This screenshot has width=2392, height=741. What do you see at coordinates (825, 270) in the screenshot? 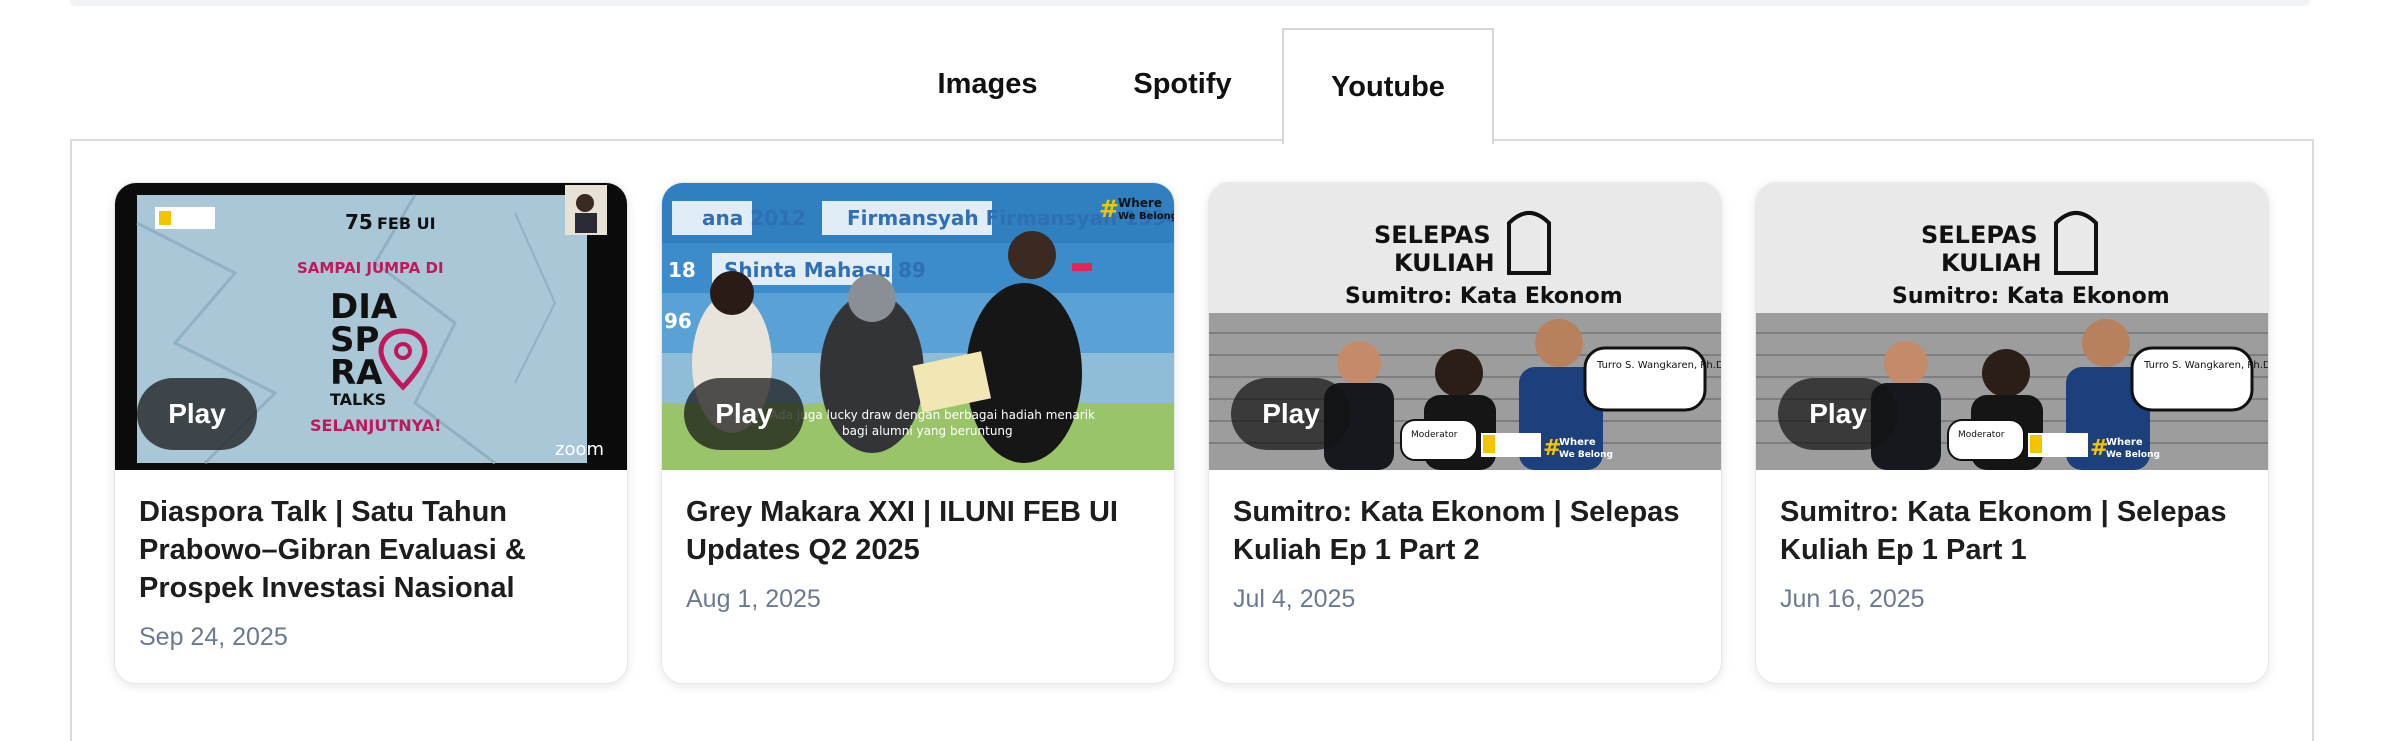
I see `svg-text: Shinta Mahasu 89` at bounding box center [825, 270].